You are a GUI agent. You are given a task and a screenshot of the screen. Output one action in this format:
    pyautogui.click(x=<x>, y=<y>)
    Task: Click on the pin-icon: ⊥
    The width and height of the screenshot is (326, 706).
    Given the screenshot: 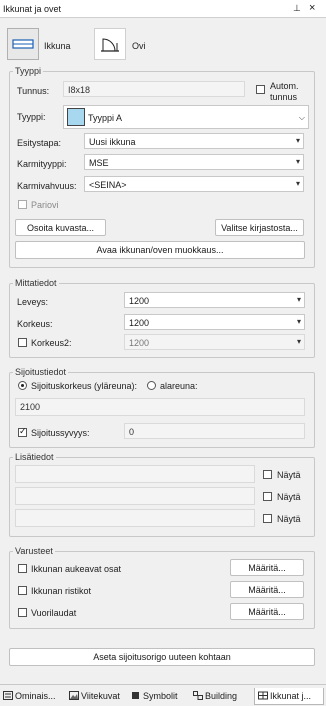 What is the action you would take?
    pyautogui.click(x=297, y=8)
    